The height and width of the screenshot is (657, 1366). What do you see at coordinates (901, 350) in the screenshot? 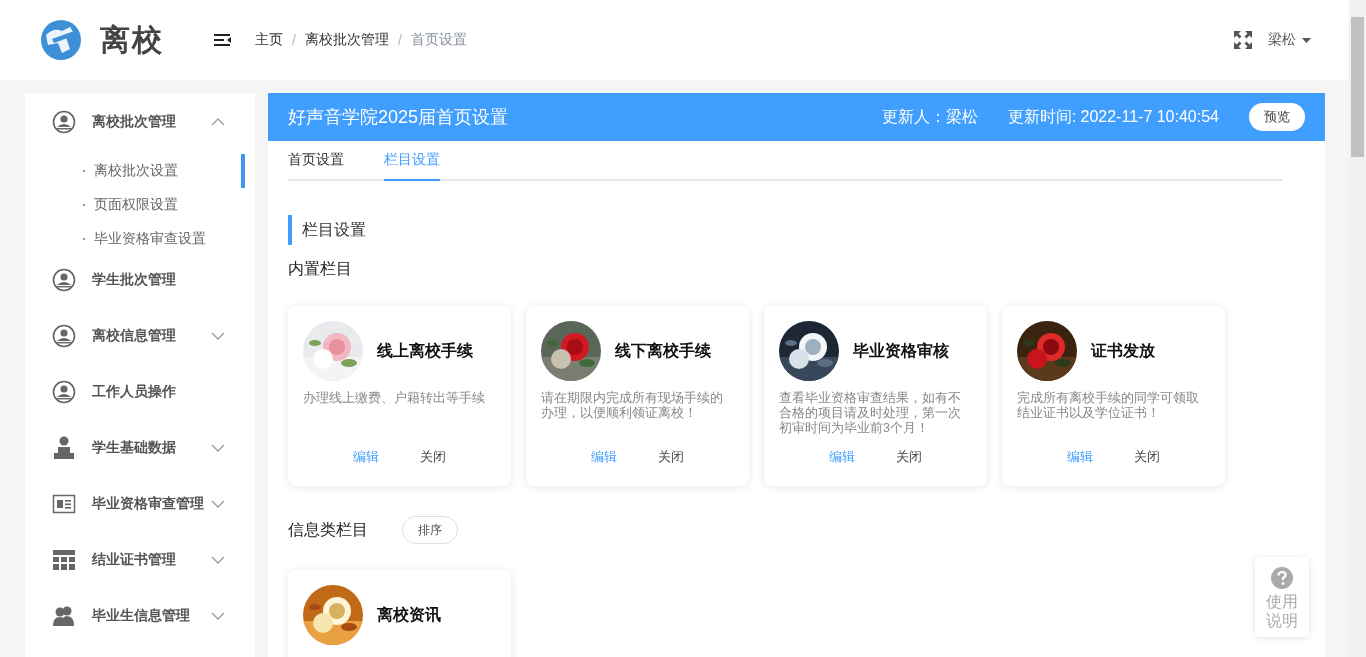
I see `card-title: 毕业资格审核` at bounding box center [901, 350].